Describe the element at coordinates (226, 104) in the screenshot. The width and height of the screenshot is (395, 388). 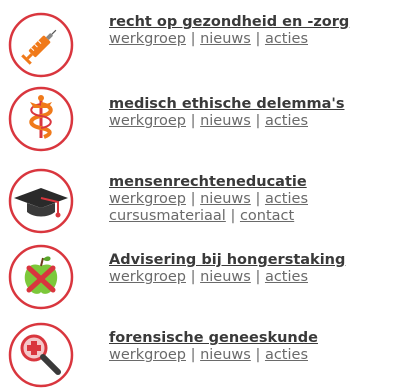
I see `section-title: medisch ethische delemma's` at that location.